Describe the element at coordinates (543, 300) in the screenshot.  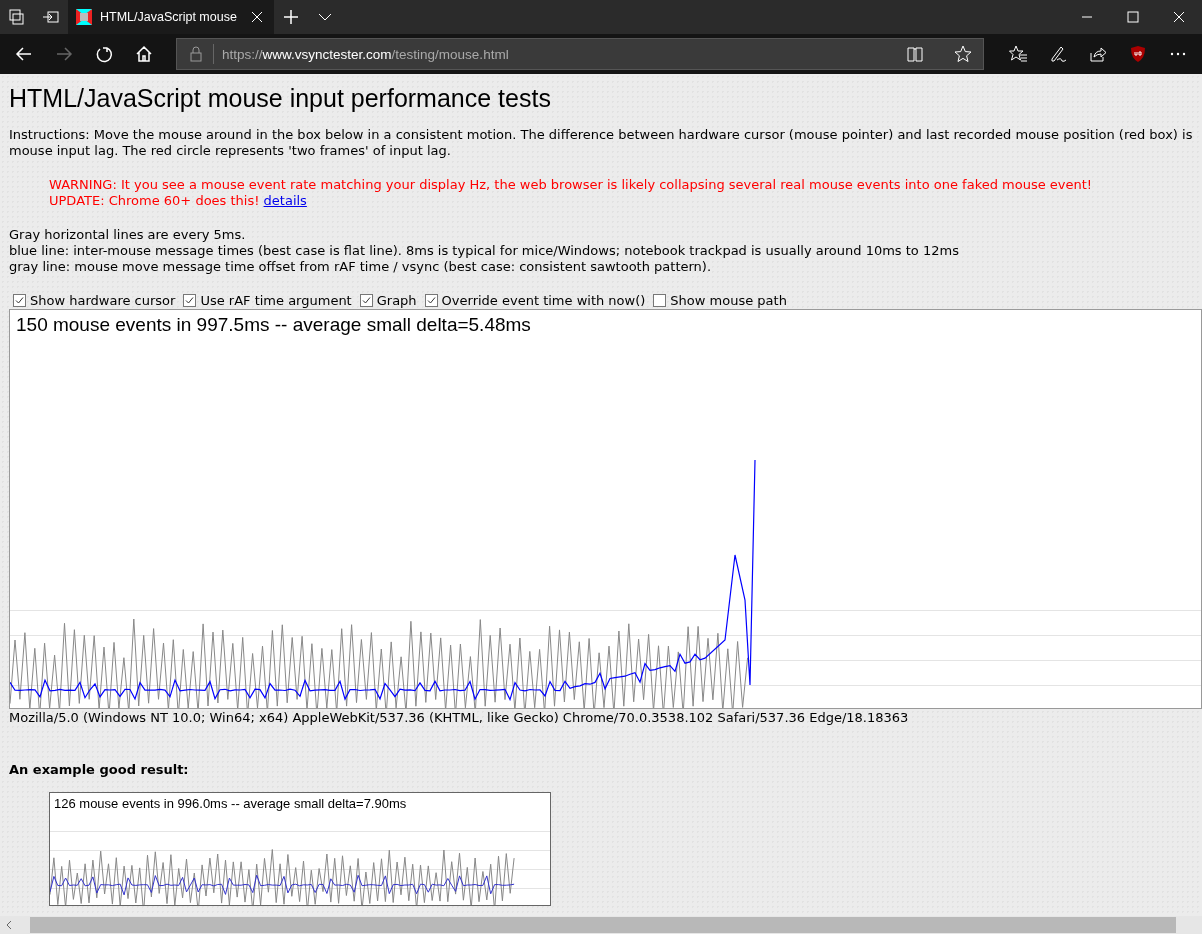
I see `checkbox-label: Override event time with now()` at that location.